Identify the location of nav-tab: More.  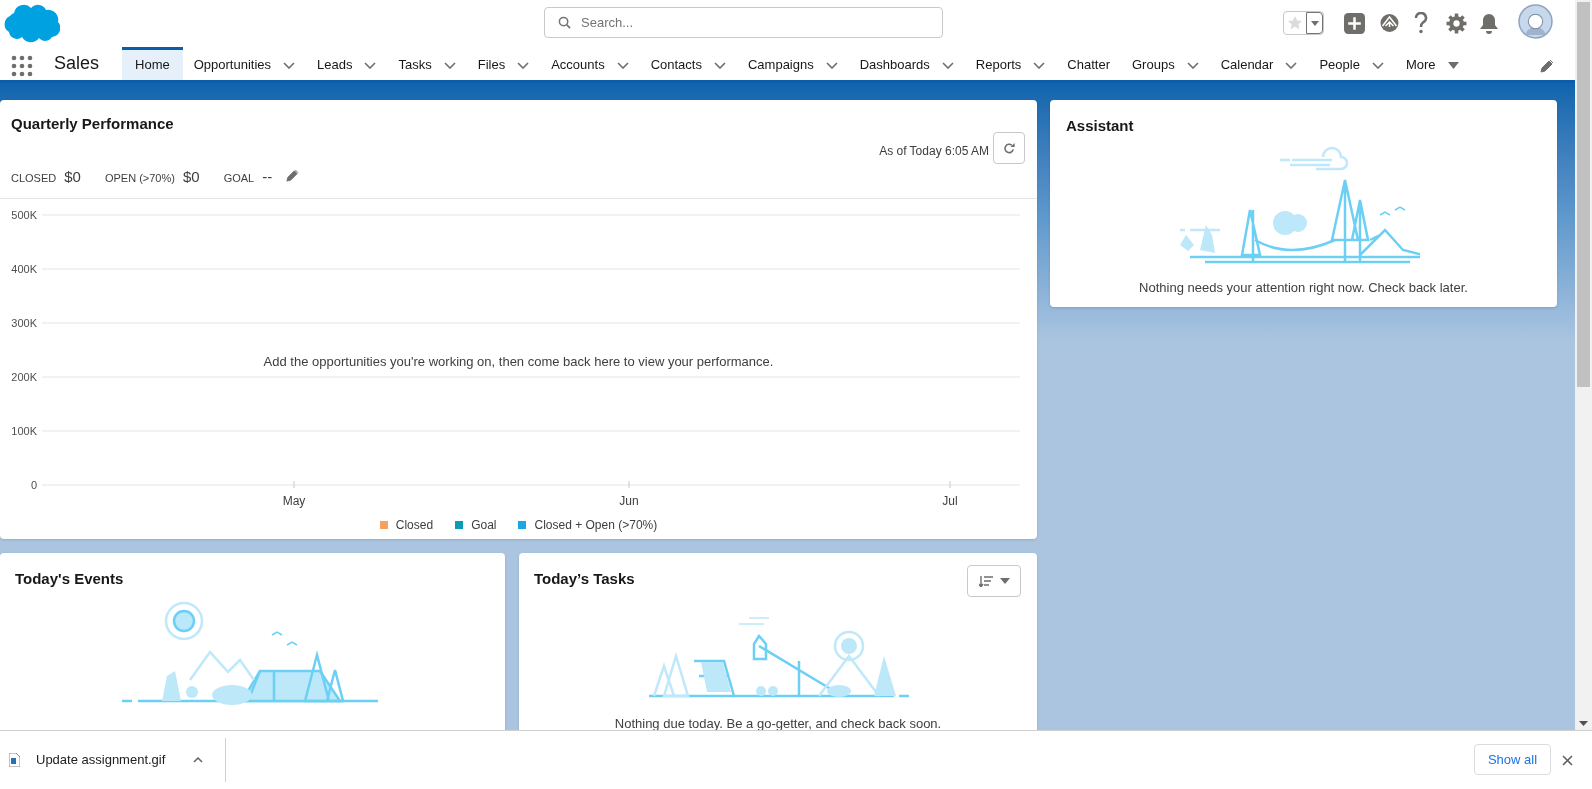
(1432, 63).